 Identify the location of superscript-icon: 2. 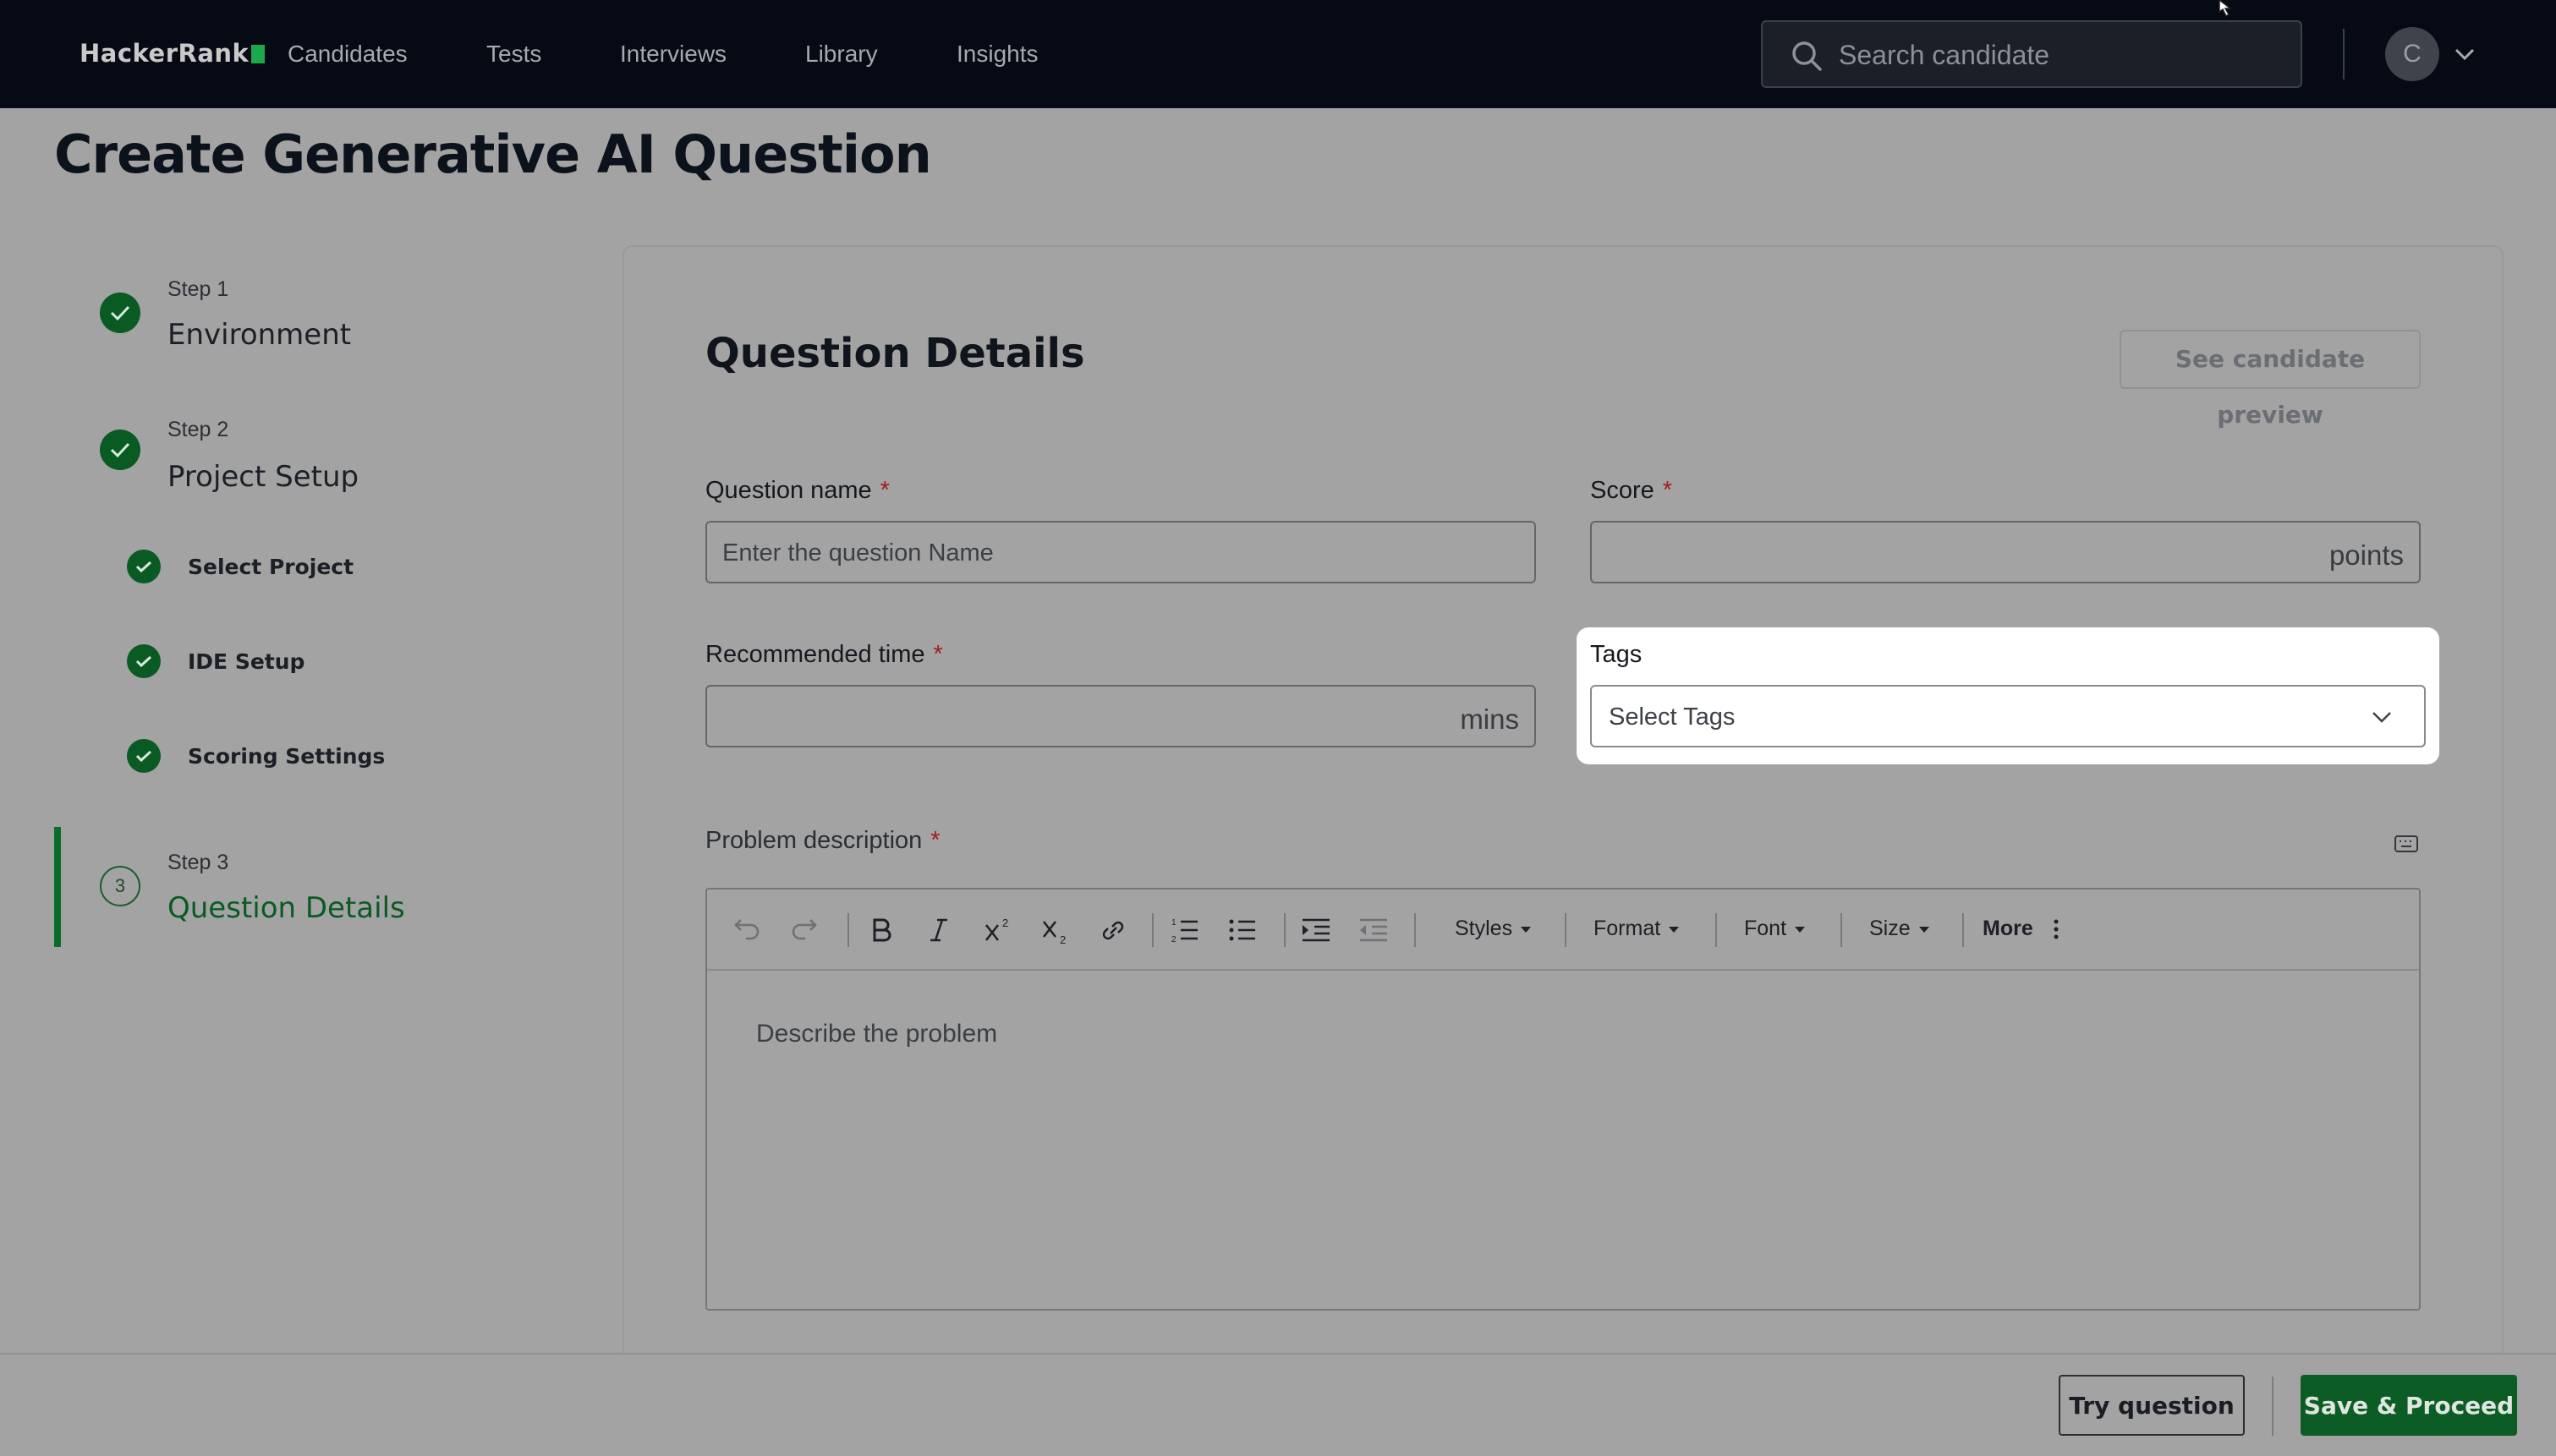
(998, 930).